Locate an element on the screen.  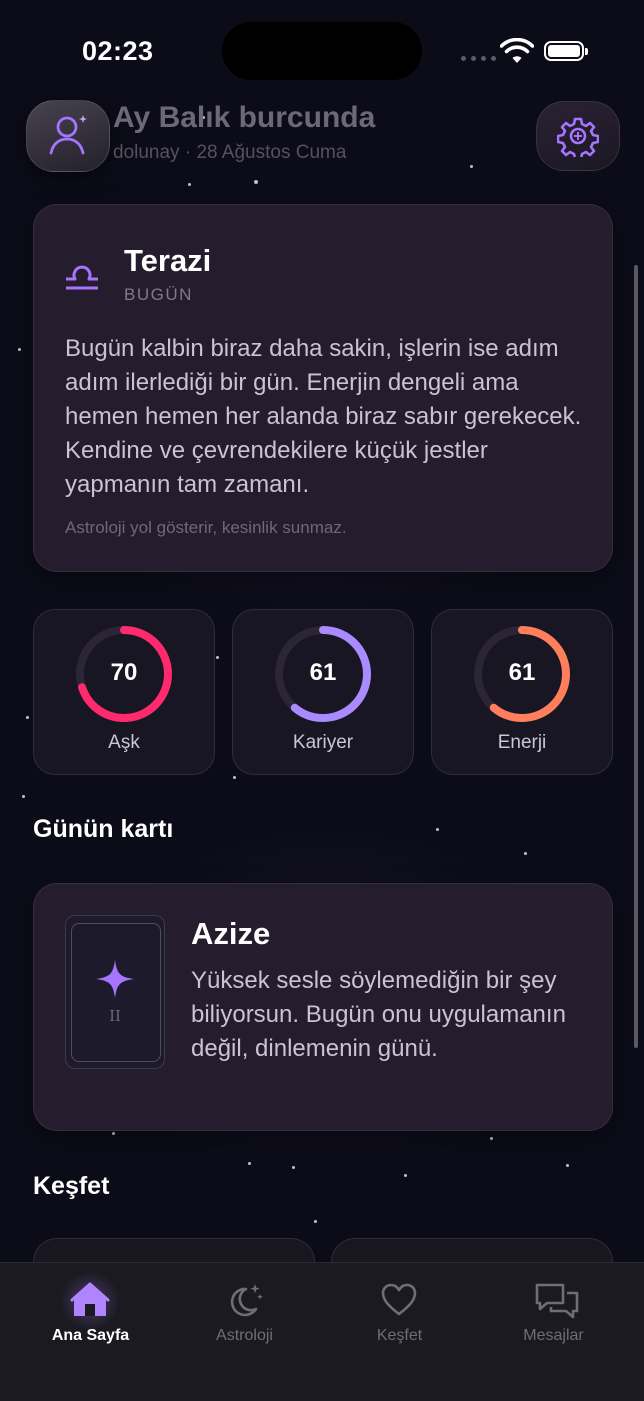
status-bar: 02:23 is located at coordinates (322, 50).